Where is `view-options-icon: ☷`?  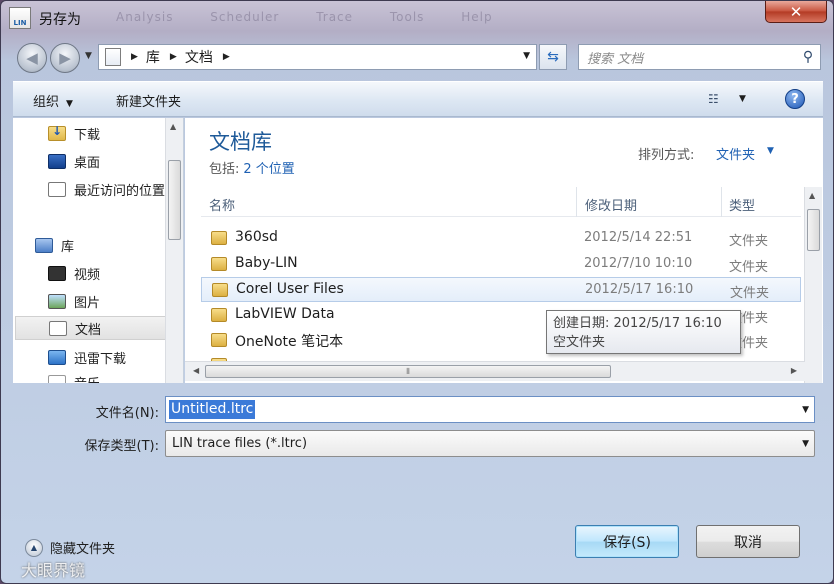
view-options-icon: ☷ is located at coordinates (717, 100).